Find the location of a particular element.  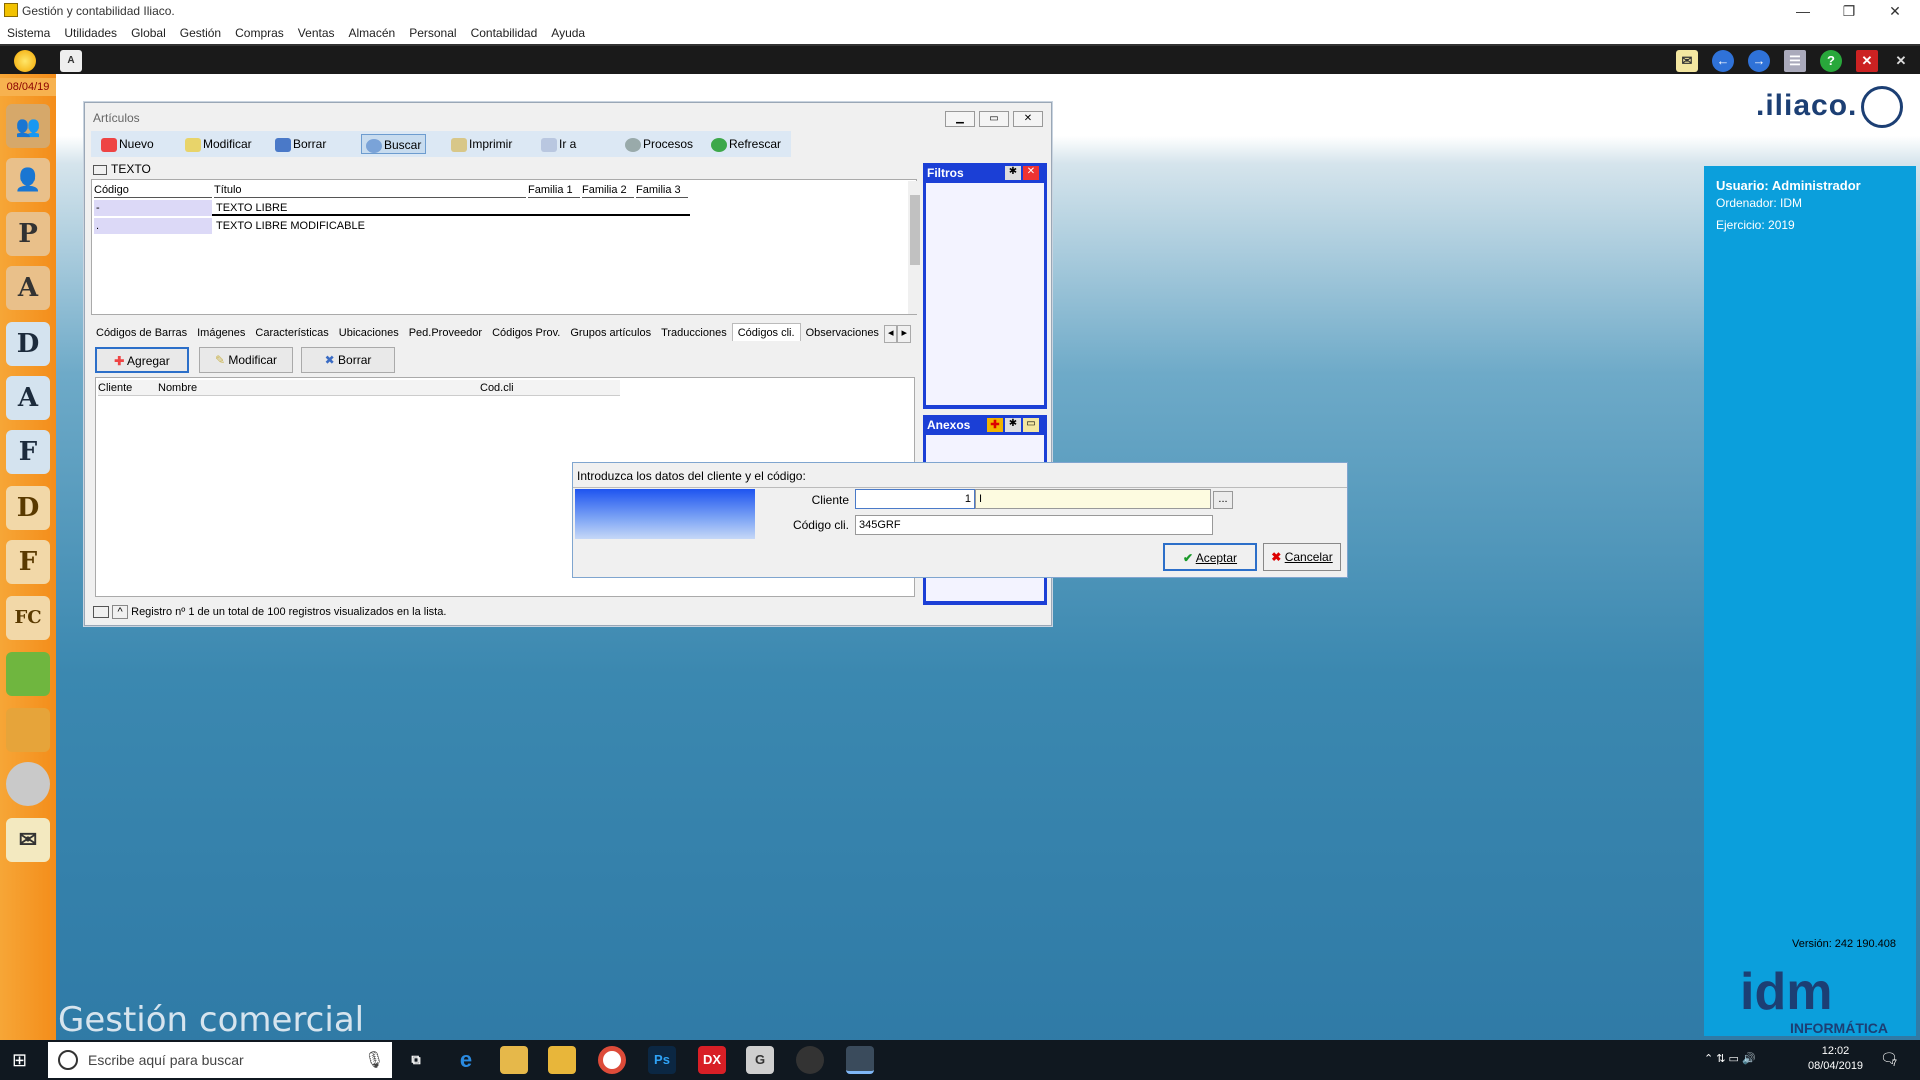

tab-codigos-barras: Códigos de Barras is located at coordinates (141, 333).